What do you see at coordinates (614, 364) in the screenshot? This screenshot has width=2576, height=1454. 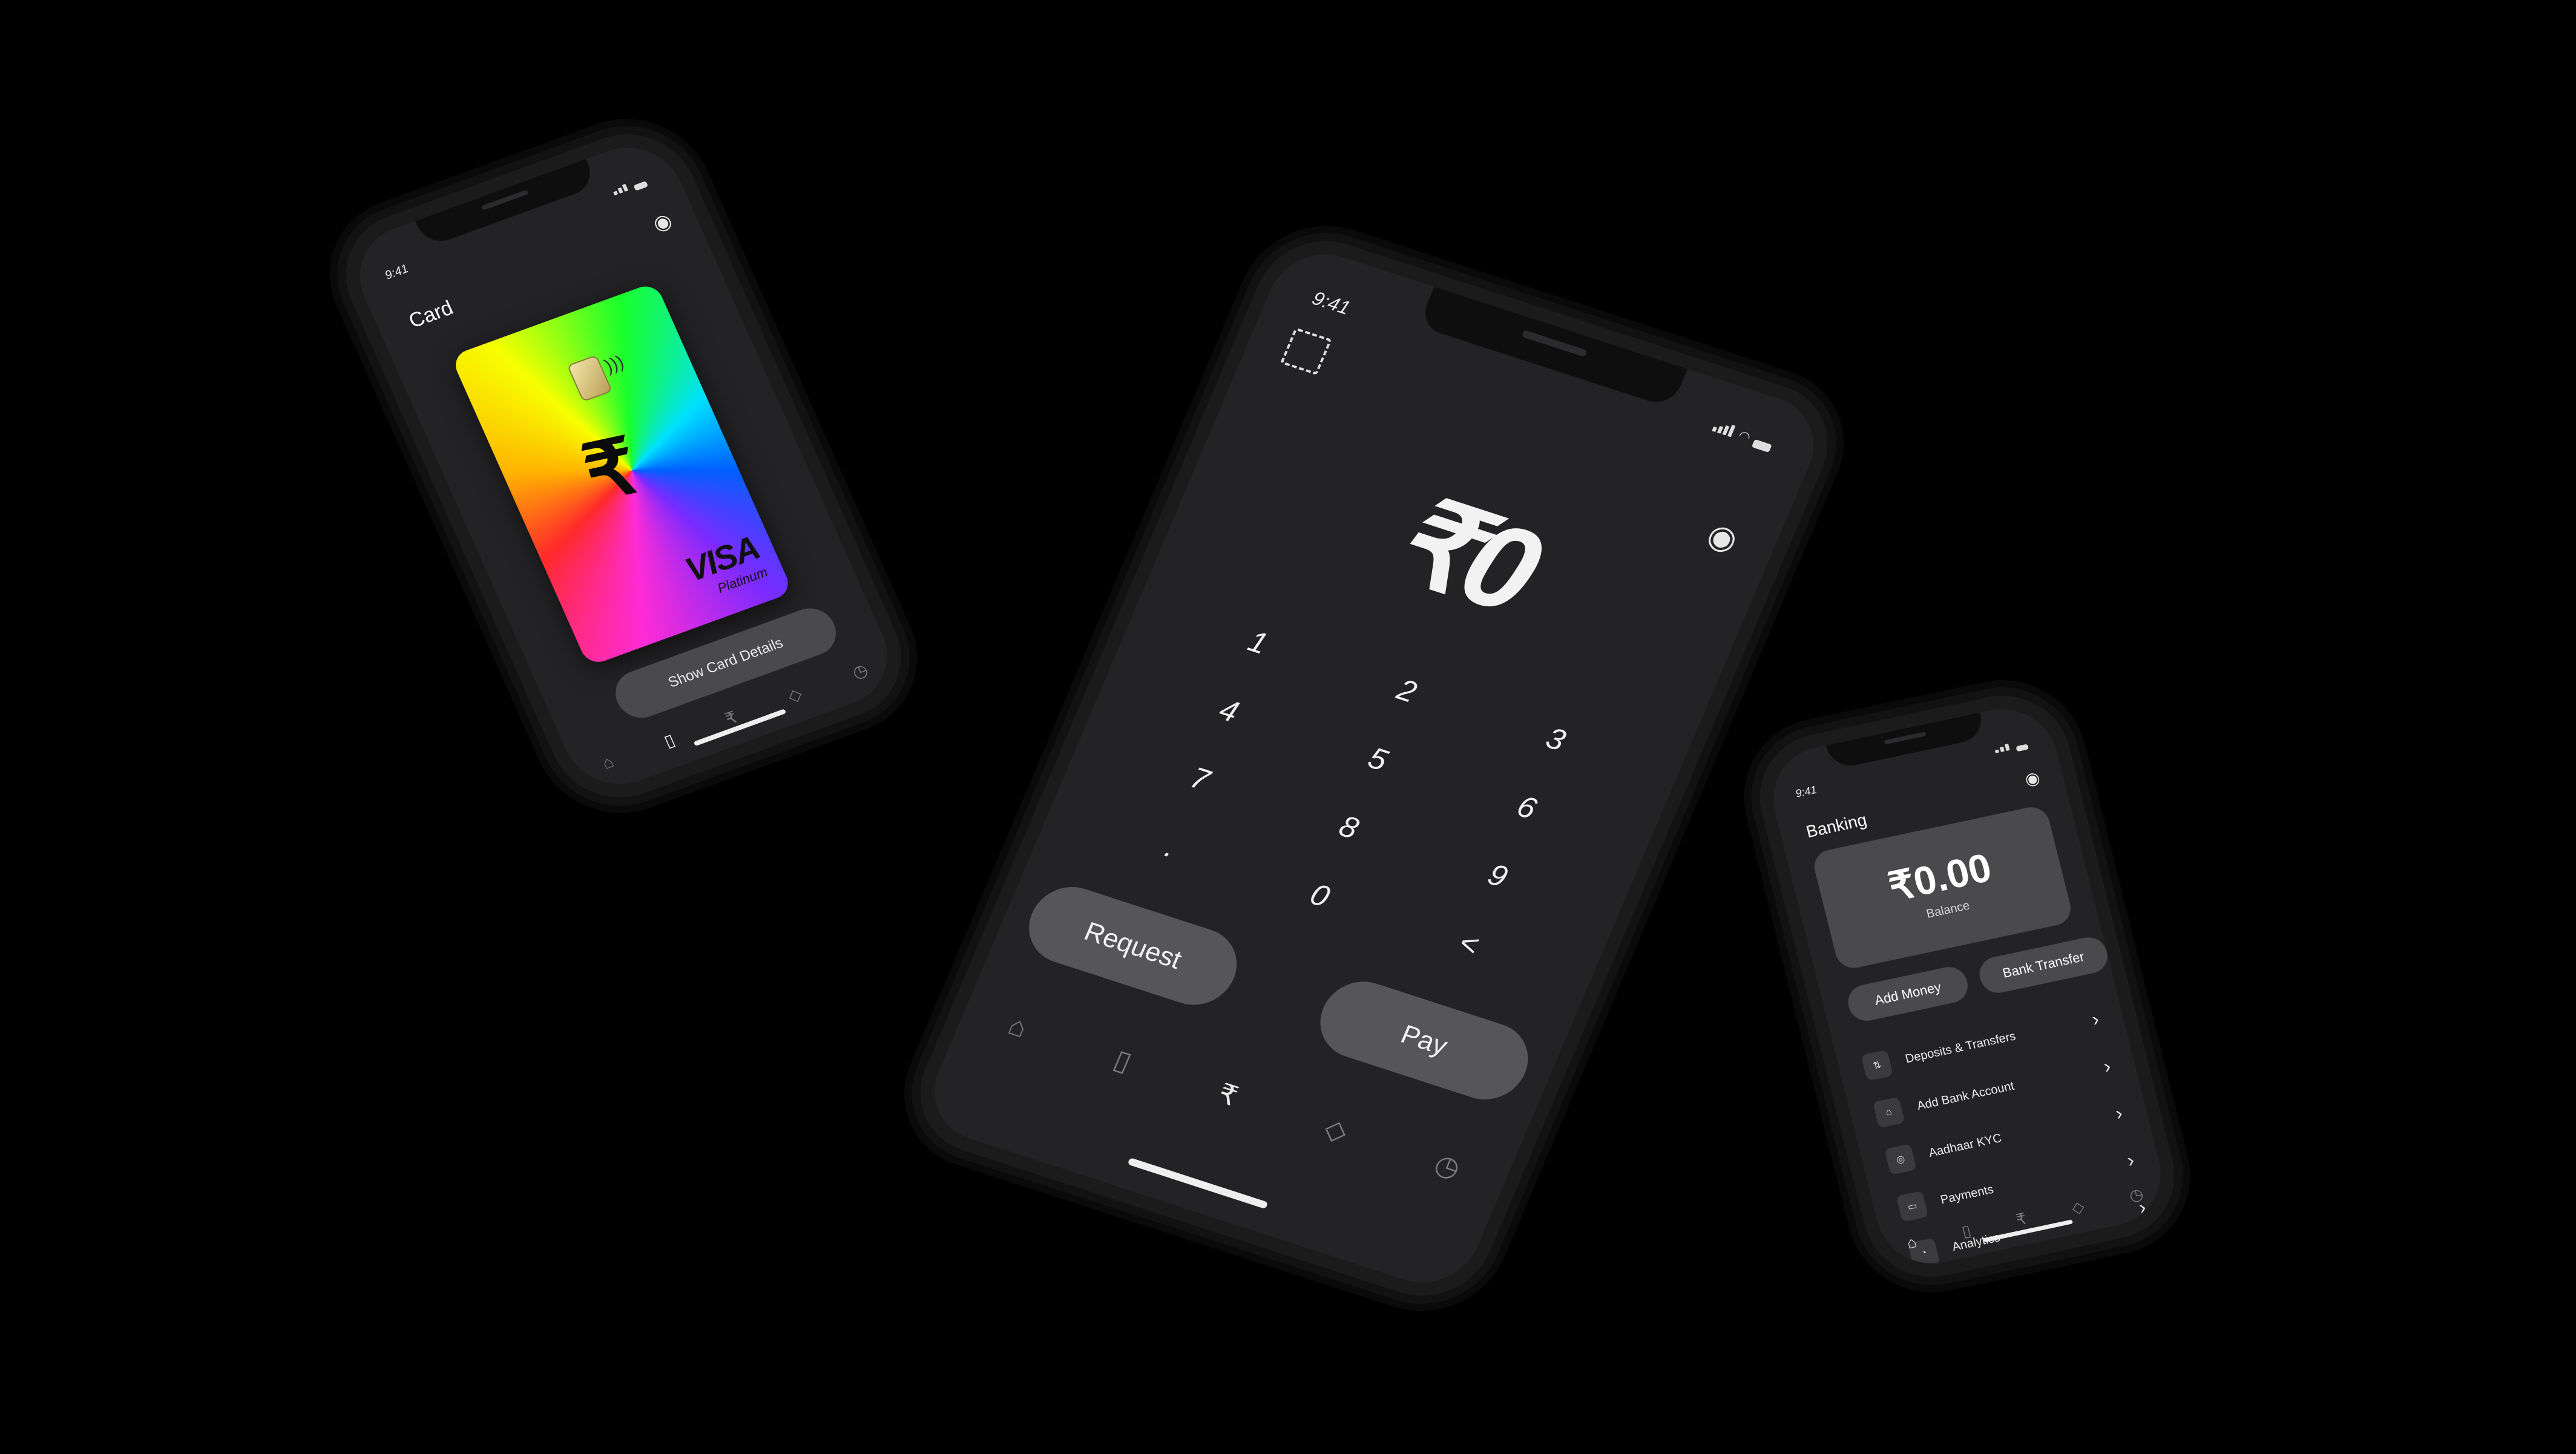 I see `contactless-icon: )))` at bounding box center [614, 364].